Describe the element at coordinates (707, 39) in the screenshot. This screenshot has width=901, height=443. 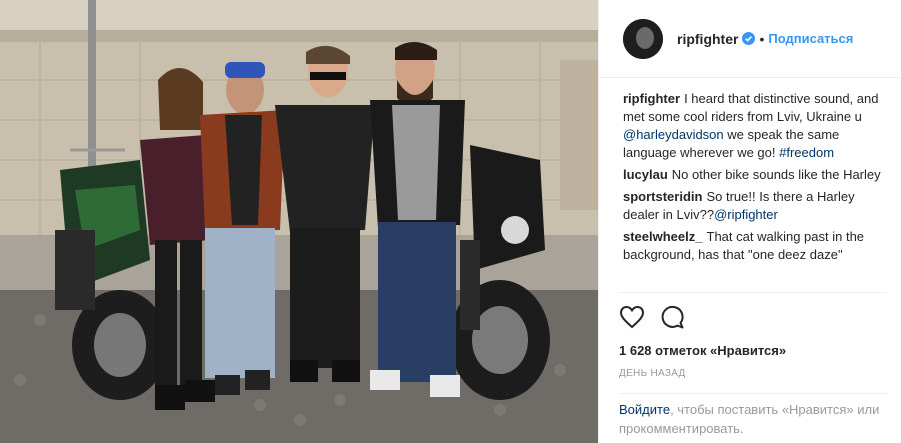
I see `post-username: ripfighter` at that location.